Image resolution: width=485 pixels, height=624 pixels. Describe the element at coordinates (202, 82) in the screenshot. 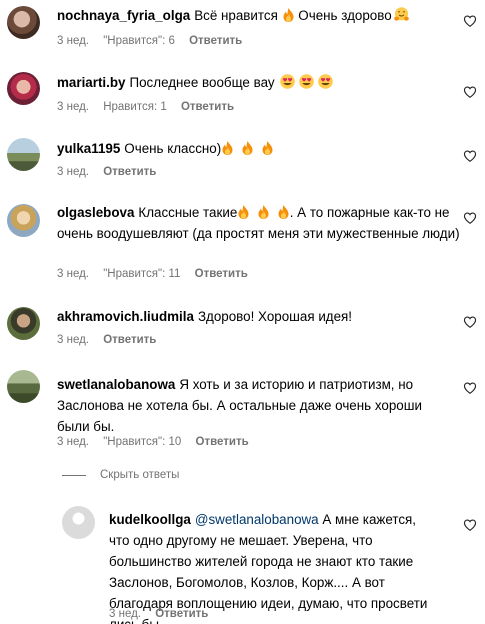

I see `comment-text: Последнее вообще вау` at that location.